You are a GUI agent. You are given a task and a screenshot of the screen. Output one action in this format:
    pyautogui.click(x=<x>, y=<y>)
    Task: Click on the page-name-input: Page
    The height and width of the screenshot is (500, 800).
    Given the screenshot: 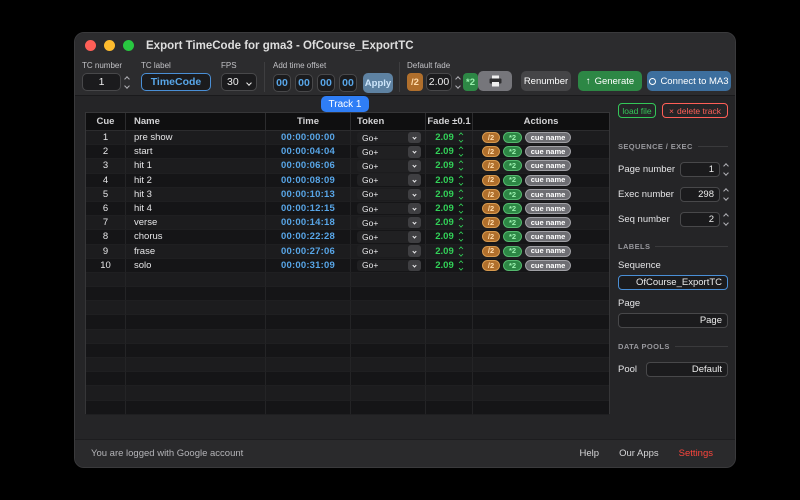 What is the action you would take?
    pyautogui.click(x=673, y=320)
    